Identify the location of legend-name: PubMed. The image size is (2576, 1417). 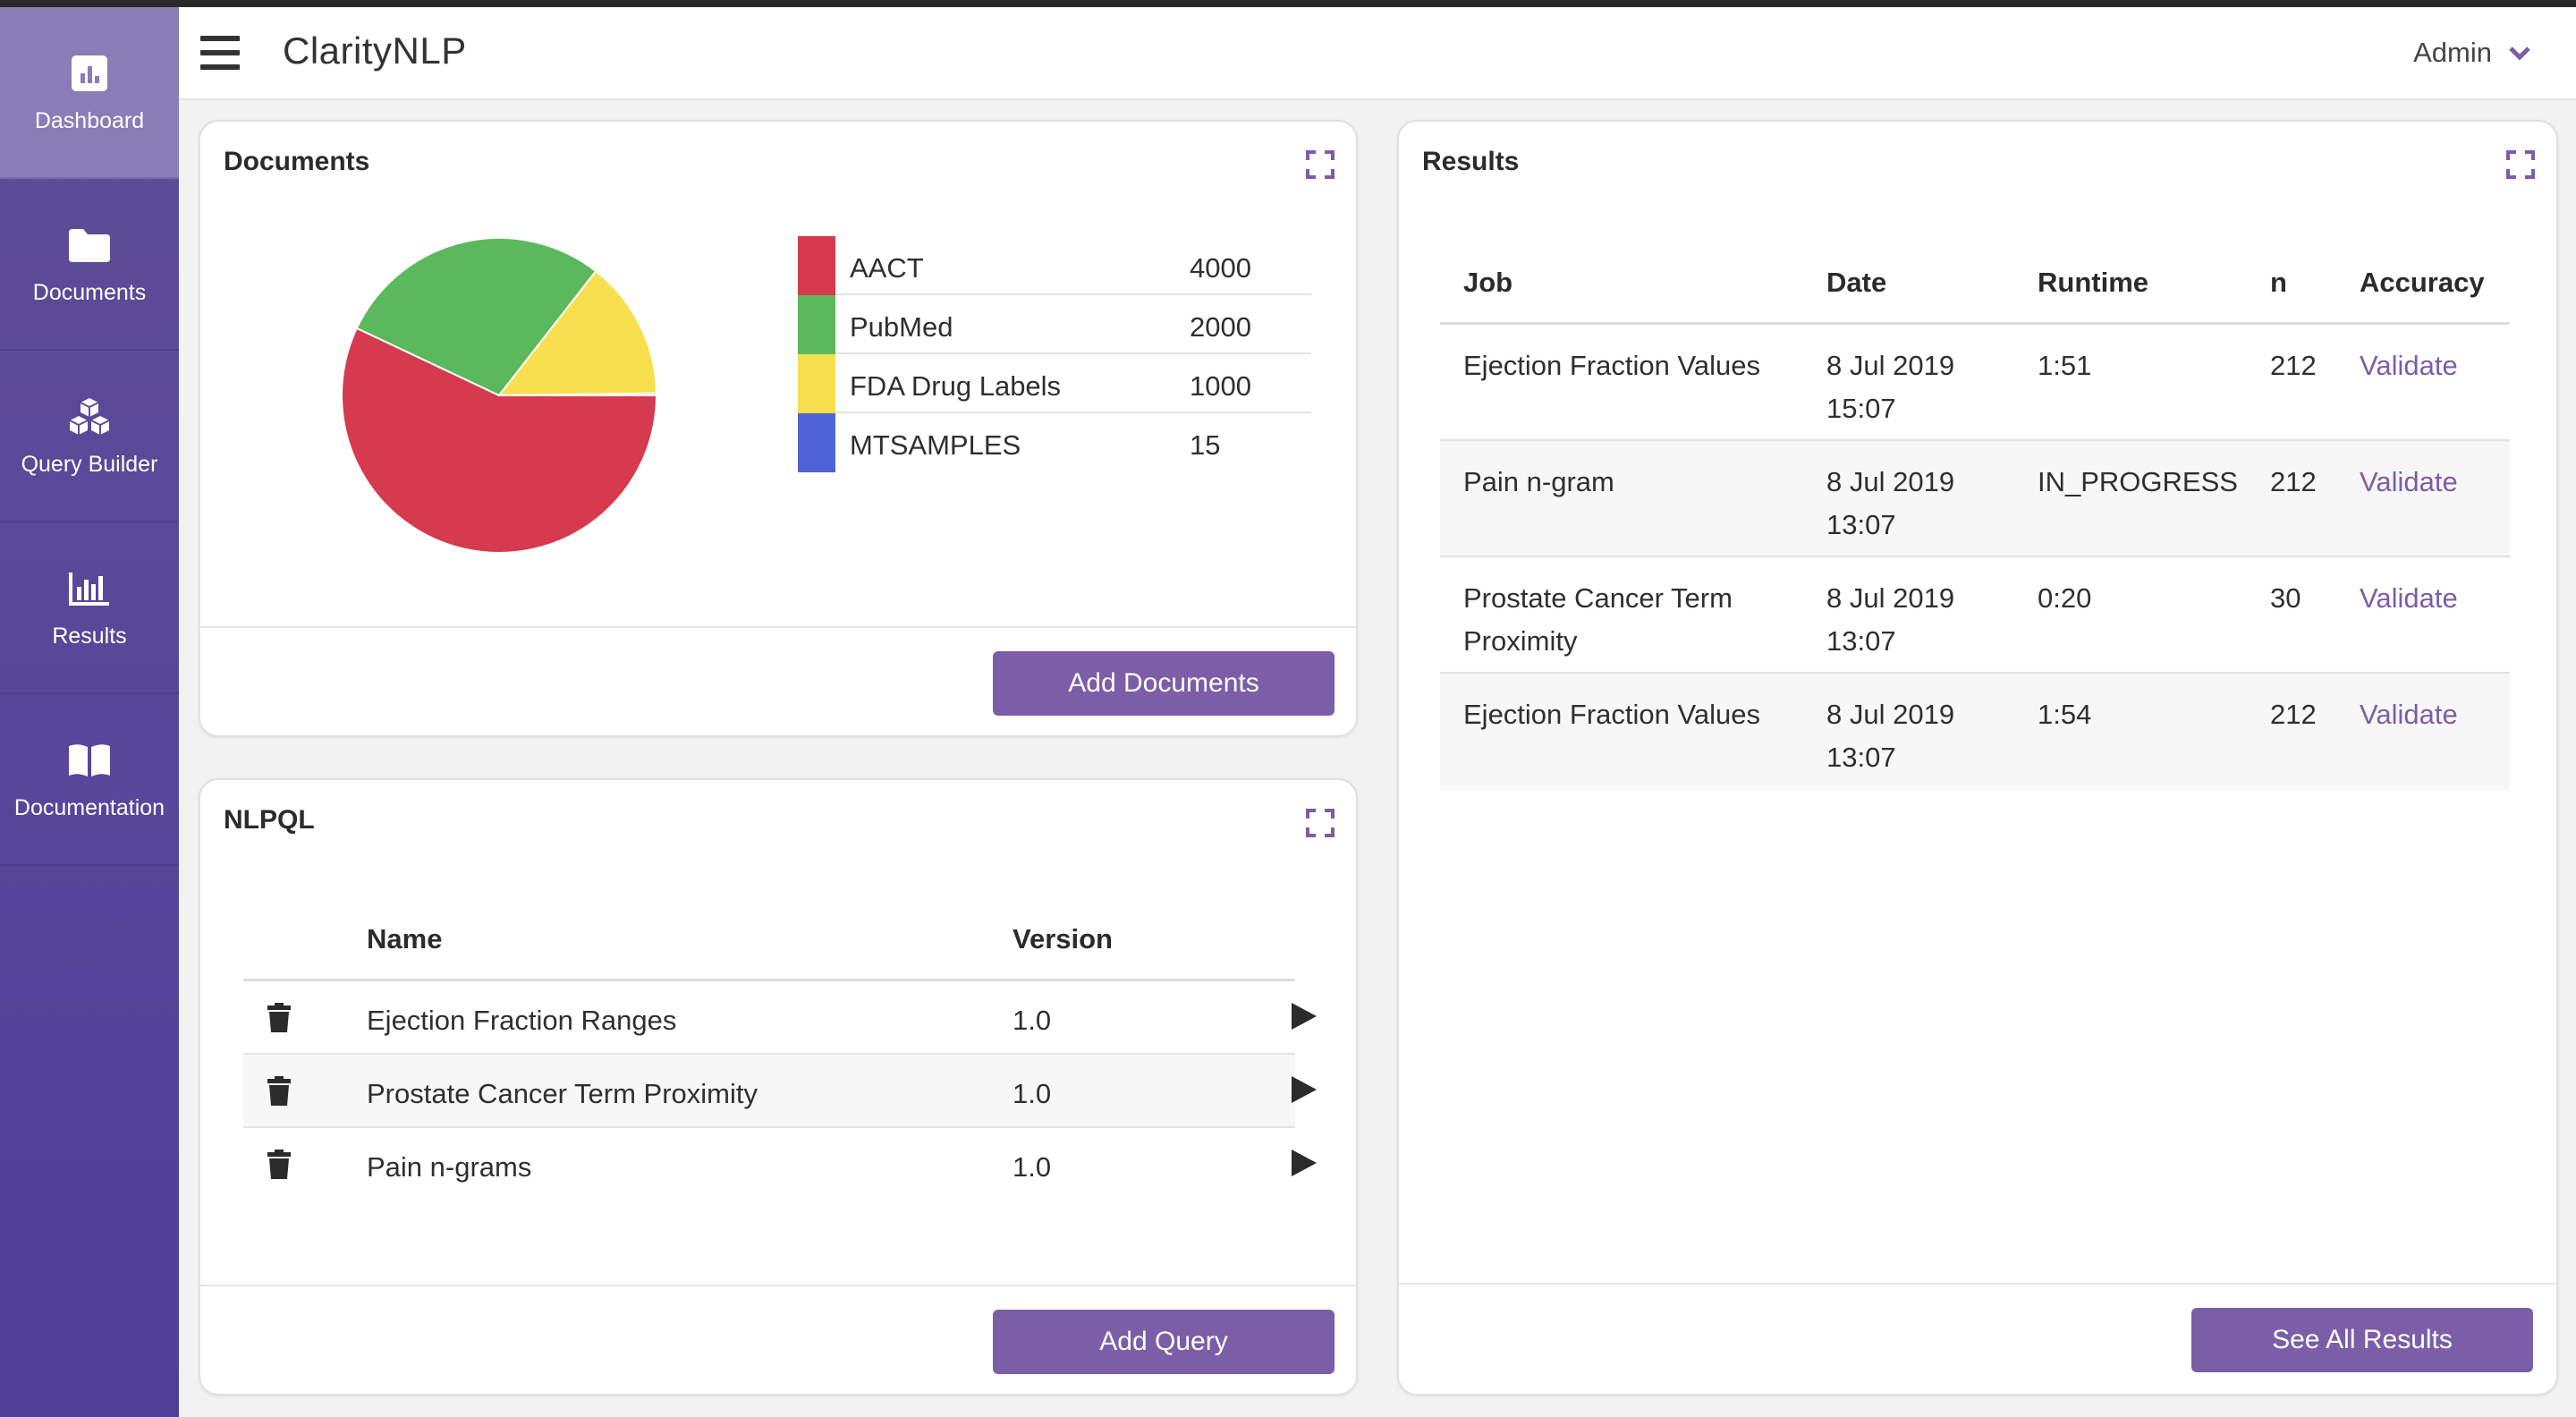
(901, 327).